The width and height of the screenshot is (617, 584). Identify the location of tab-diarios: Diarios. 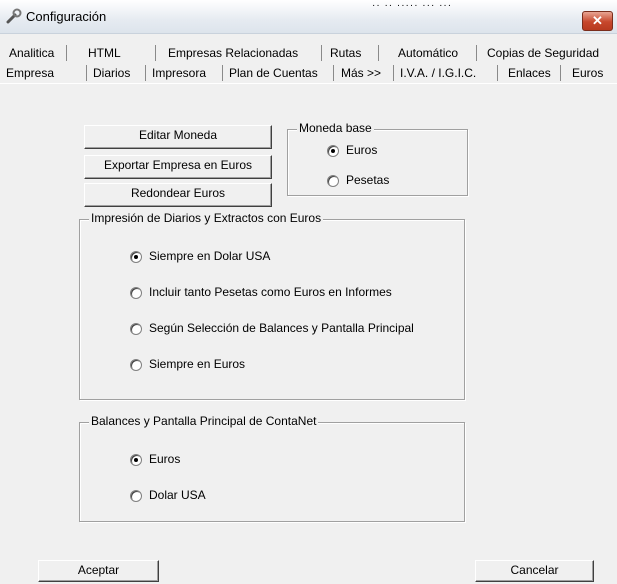
(111, 73).